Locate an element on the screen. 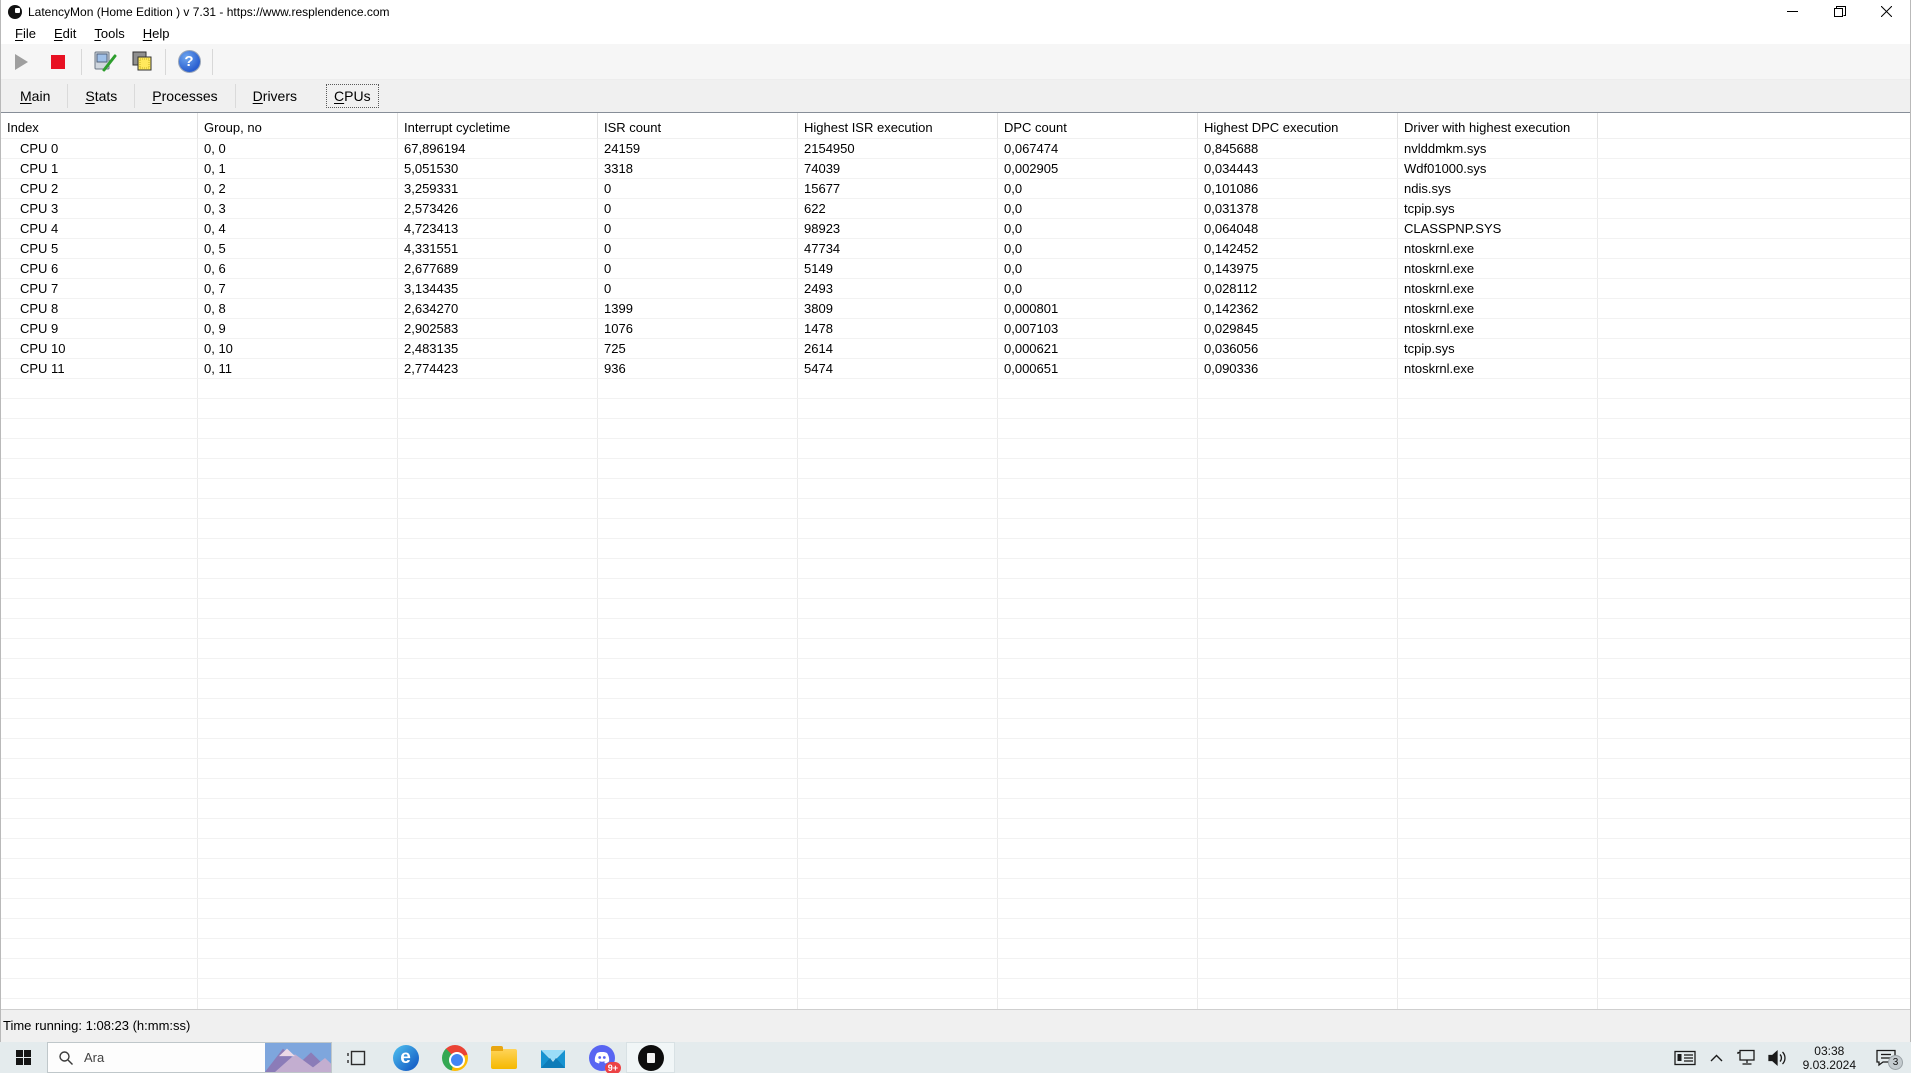 This screenshot has width=1911, height=1073. tab-stats: Stats is located at coordinates (101, 96).